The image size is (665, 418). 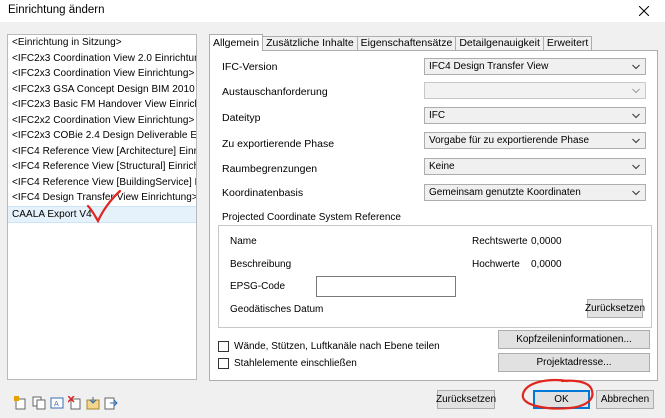 I want to click on ifc-version-value: IFC4 Design Transfer View, so click(x=489, y=66).